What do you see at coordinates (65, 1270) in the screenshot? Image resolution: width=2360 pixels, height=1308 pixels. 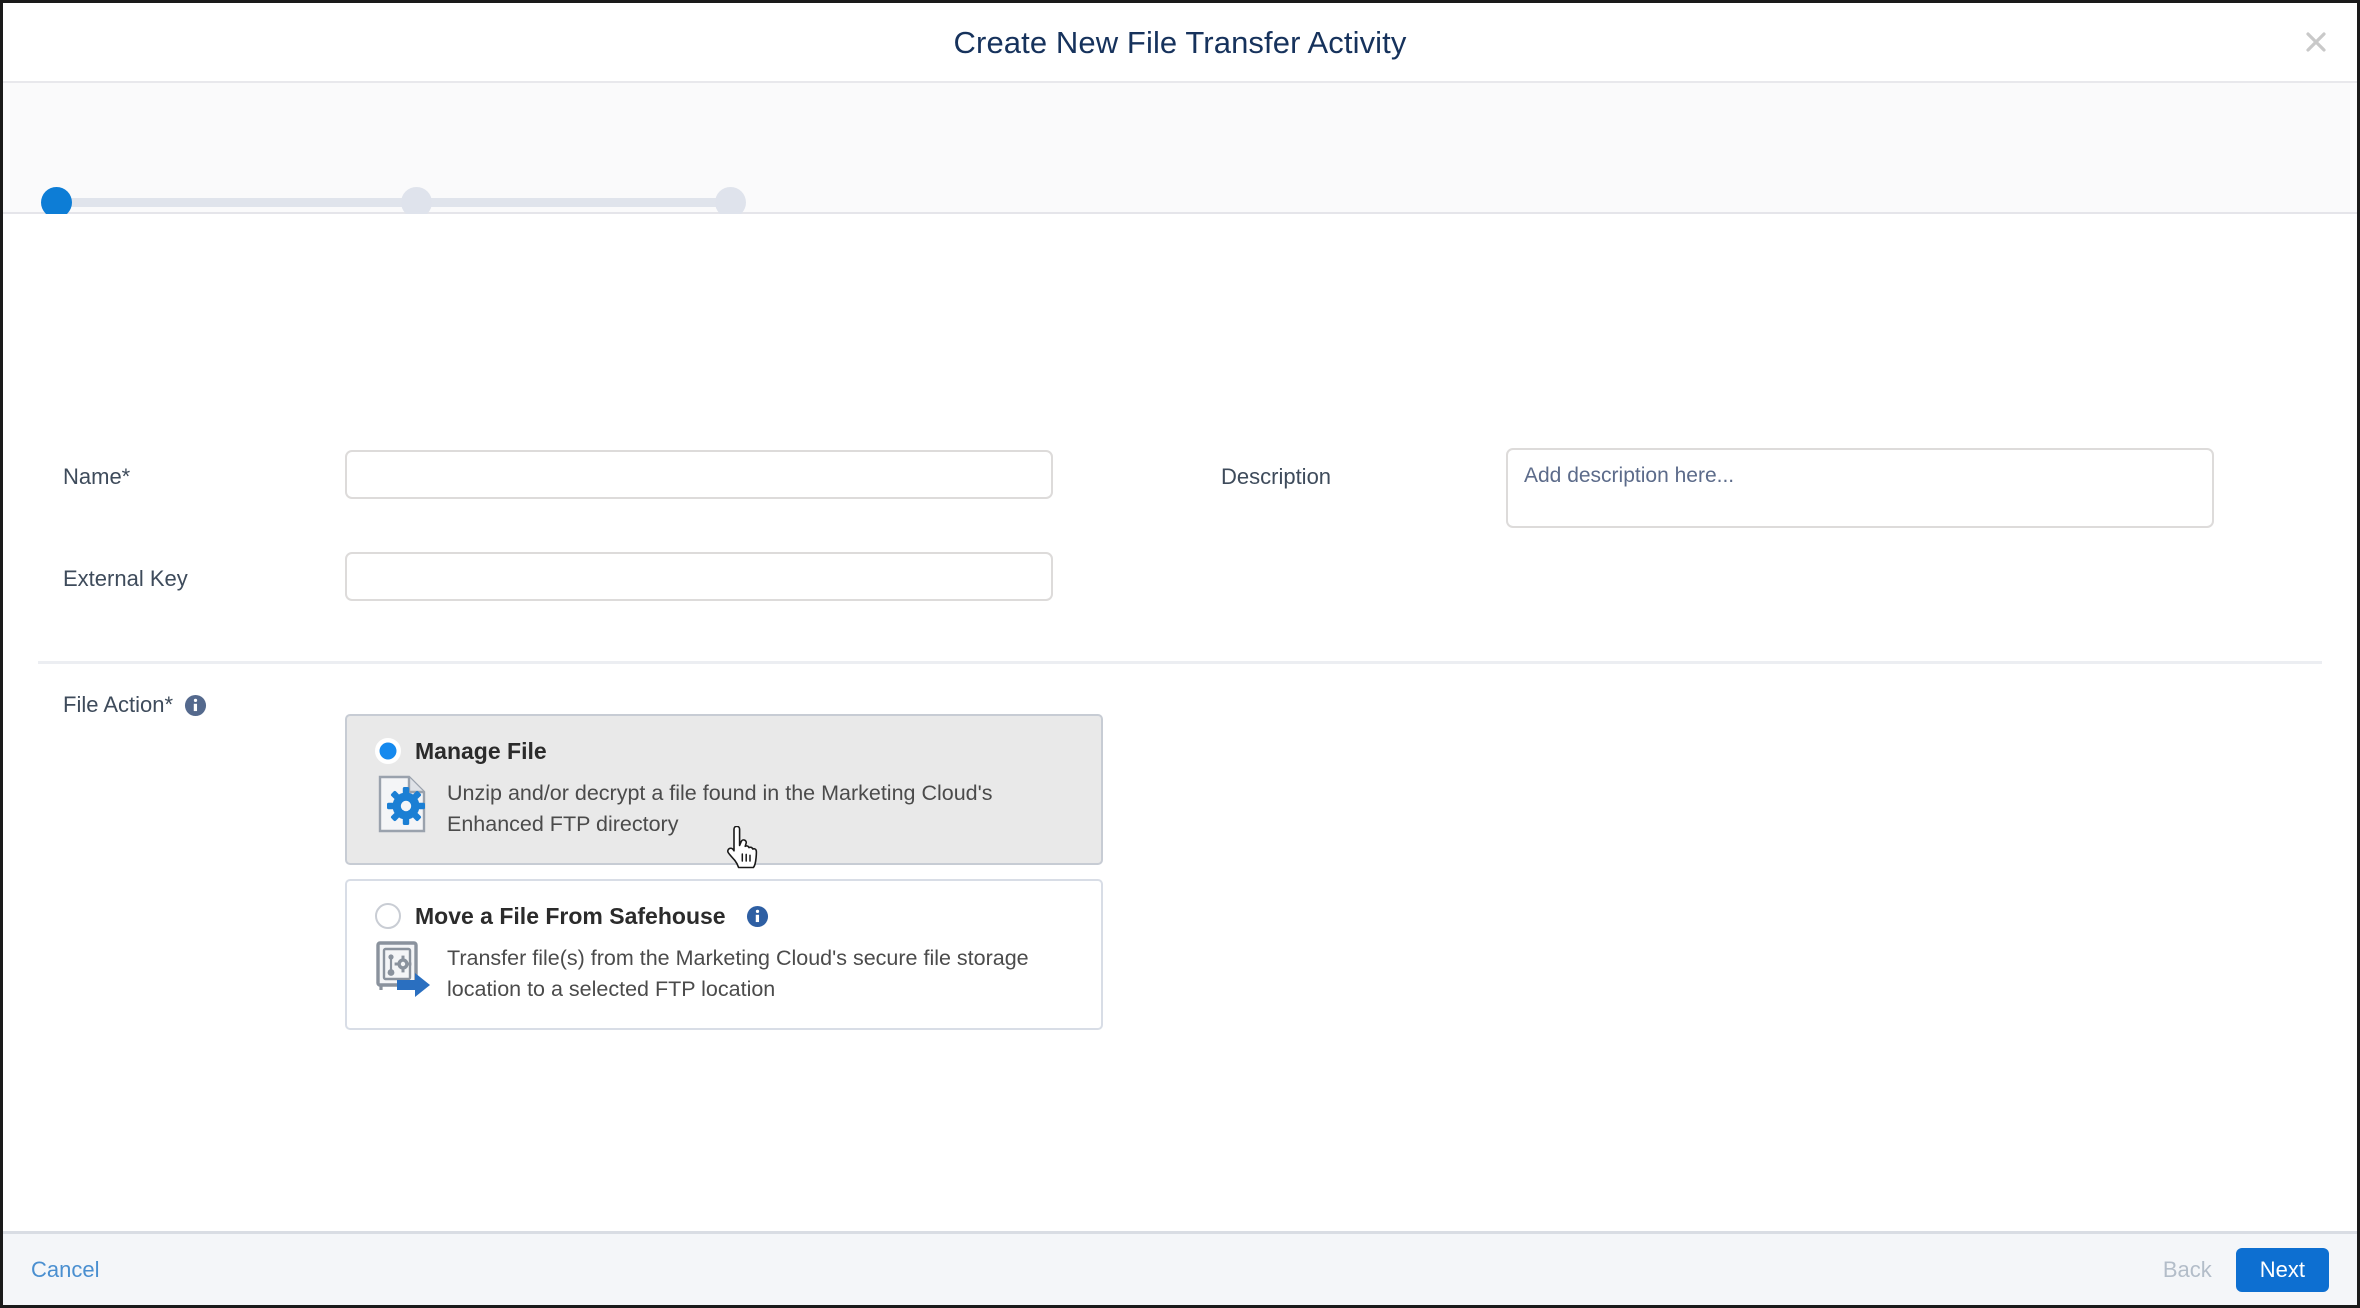 I see `cancel-button: Cancel` at bounding box center [65, 1270].